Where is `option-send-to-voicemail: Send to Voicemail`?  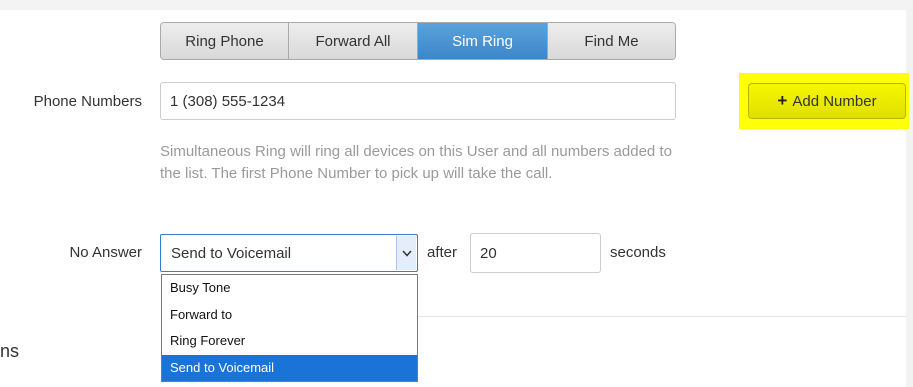
option-send-to-voicemail: Send to Voicemail is located at coordinates (289, 367).